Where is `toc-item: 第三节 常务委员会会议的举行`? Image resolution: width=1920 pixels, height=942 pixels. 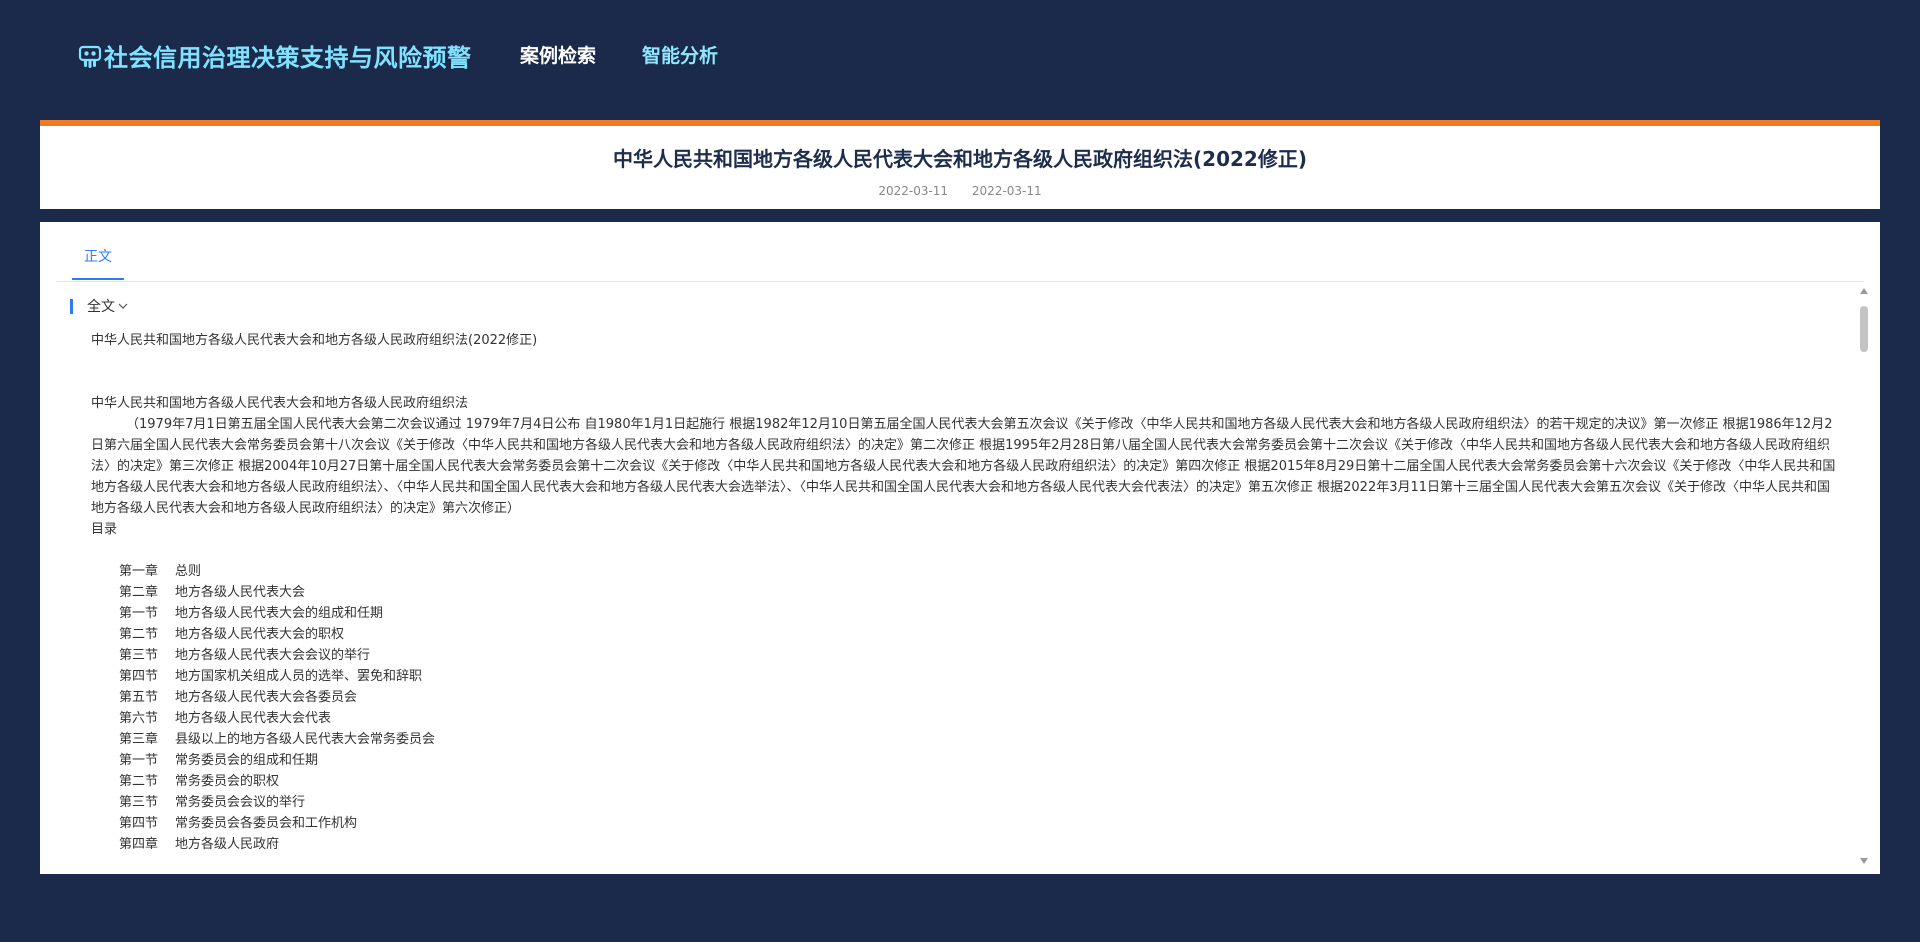
toc-item: 第三节 常务委员会会议的举行 is located at coordinates (963, 802).